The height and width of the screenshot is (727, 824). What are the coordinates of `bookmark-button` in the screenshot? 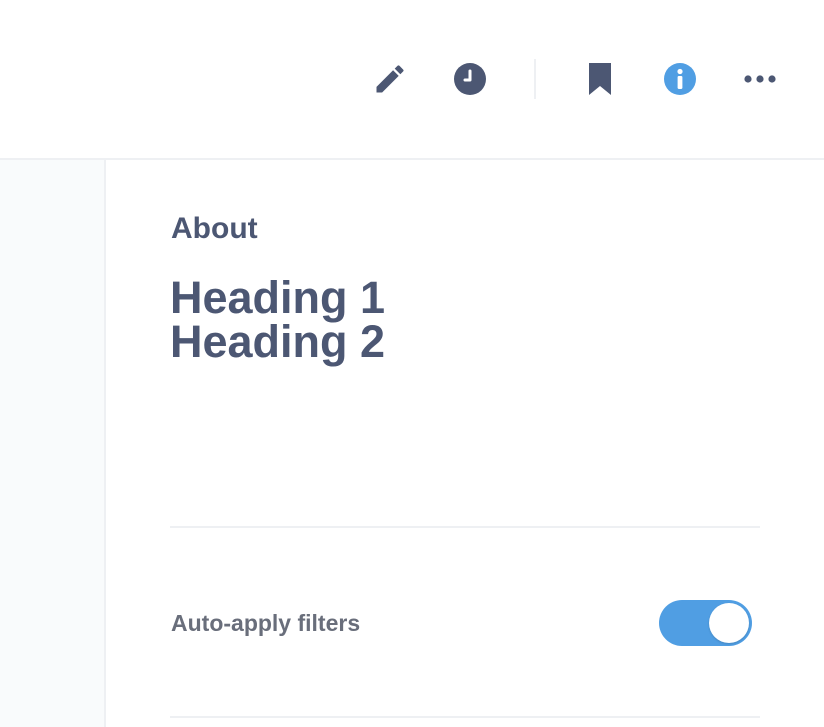 It's located at (600, 79).